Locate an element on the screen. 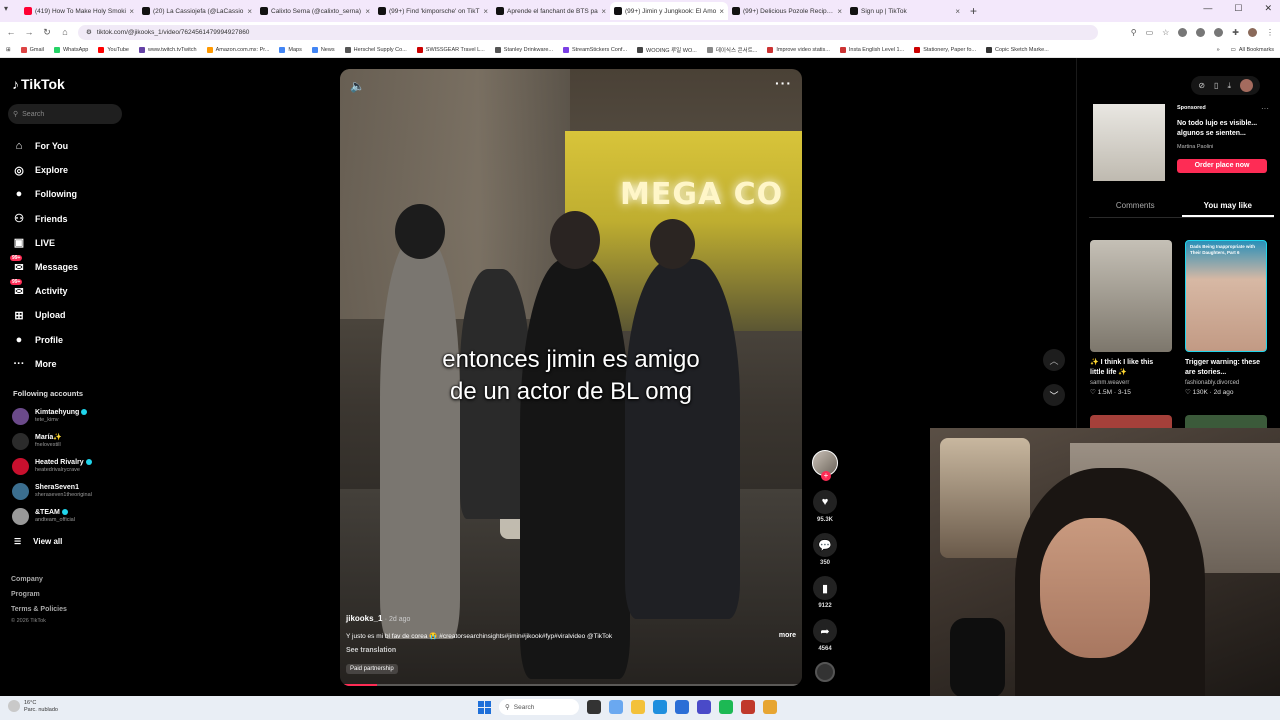  browser-tab: (20) La Cassiojefa (@LaCassio × is located at coordinates (197, 11).